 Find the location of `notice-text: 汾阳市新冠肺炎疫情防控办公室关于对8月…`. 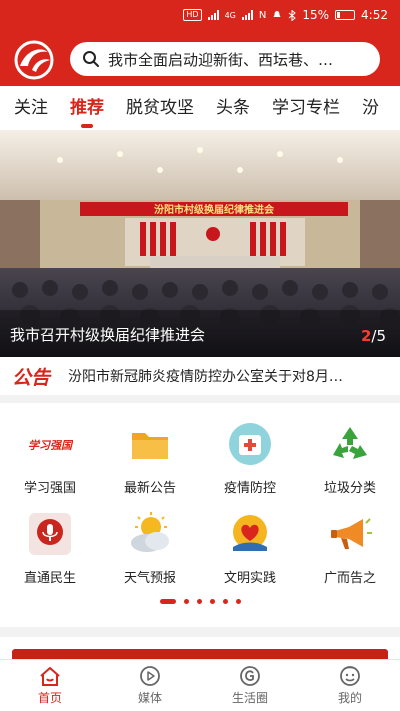

notice-text: 汾阳市新冠肺炎疫情防控办公室关于对8月… is located at coordinates (205, 377).